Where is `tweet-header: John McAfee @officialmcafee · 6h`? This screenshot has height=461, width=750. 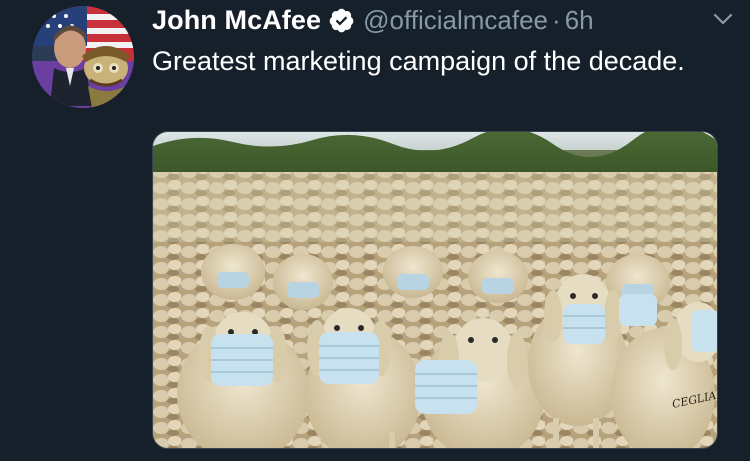 tweet-header: John McAfee @officialmcafee · 6h is located at coordinates (441, 20).